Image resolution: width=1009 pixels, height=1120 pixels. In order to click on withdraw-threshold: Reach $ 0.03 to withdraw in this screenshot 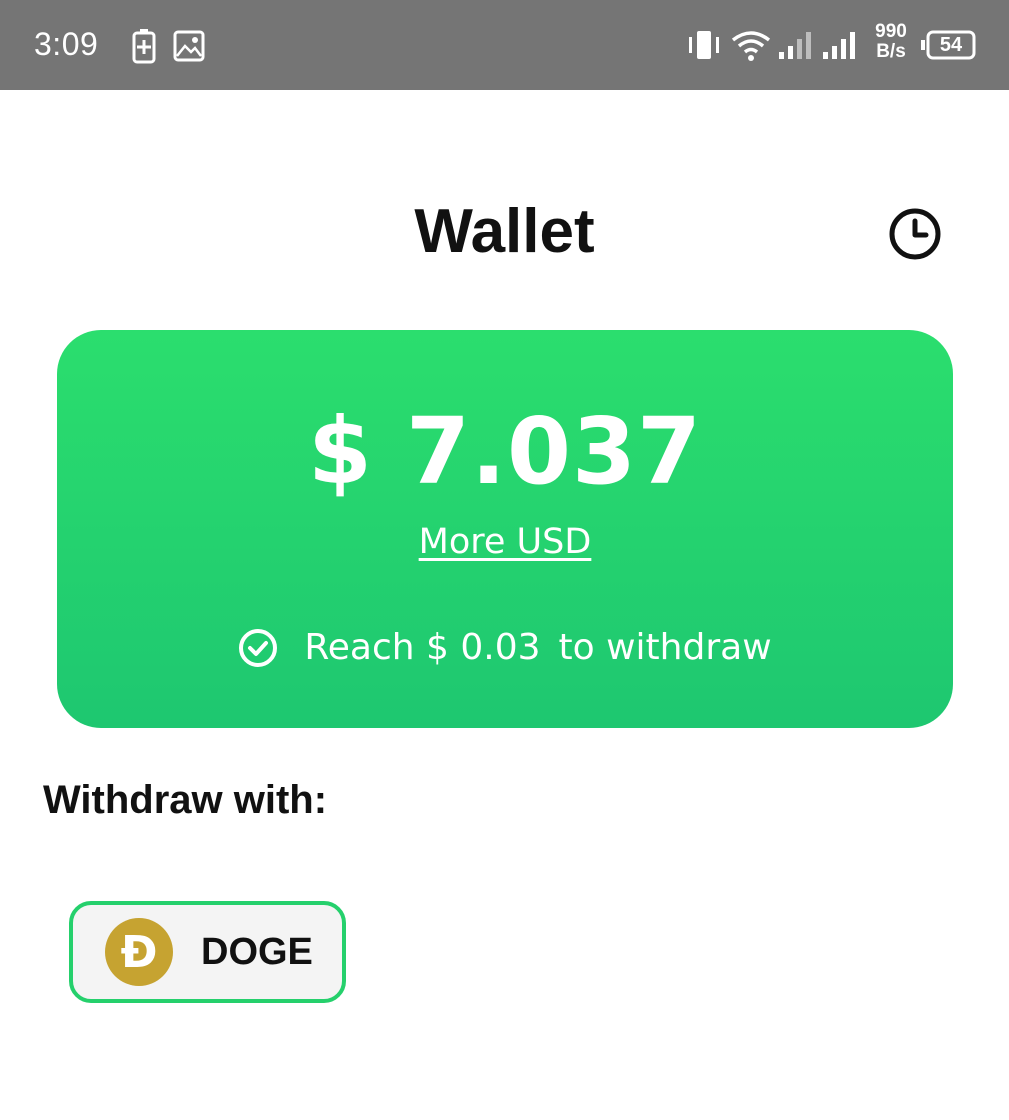, I will do `click(505, 647)`.